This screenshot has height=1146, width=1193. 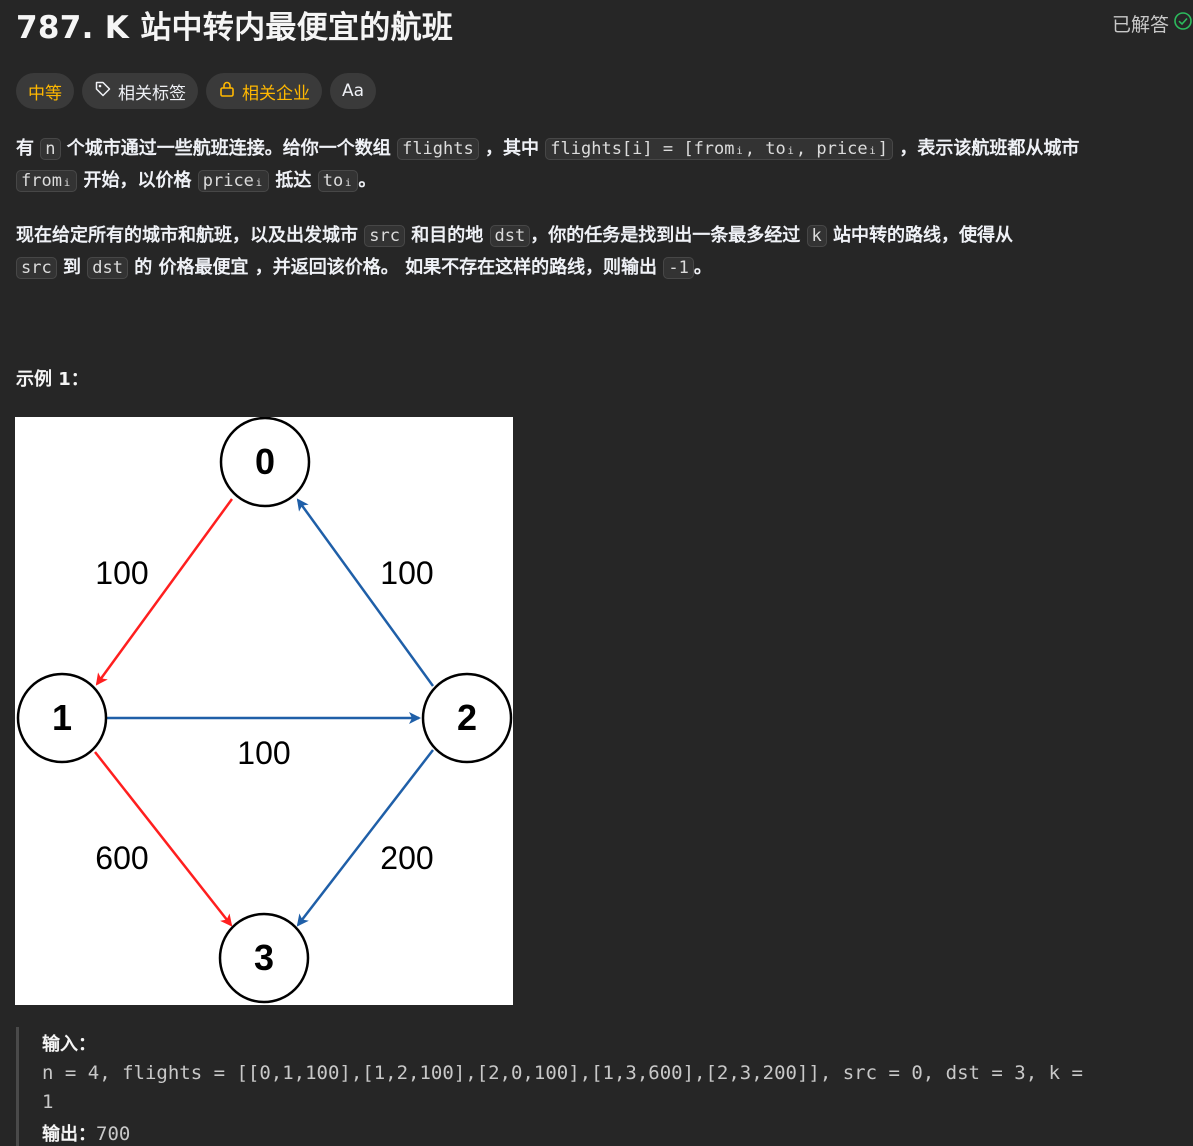 I want to click on edge-label-2-3: 200, so click(x=406, y=858).